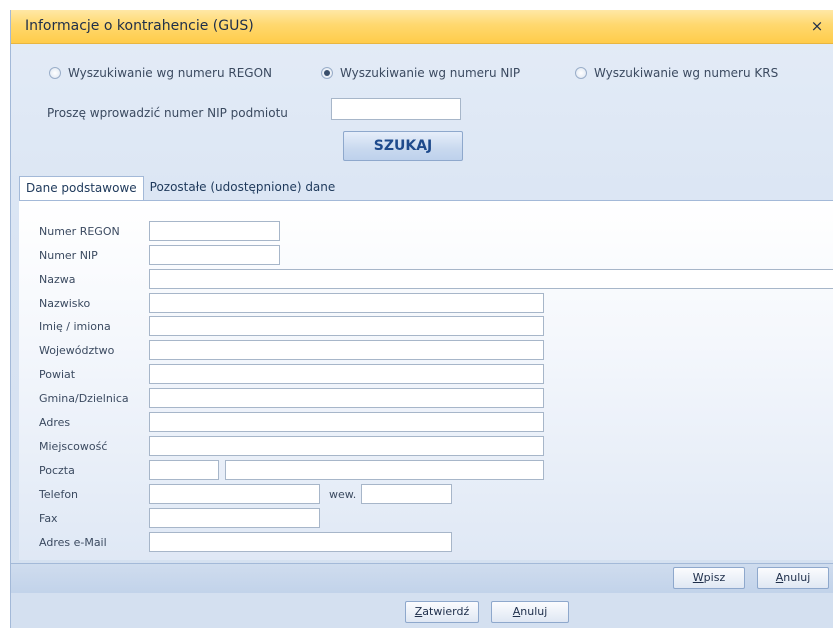 This screenshot has height=628, width=833. Describe the element at coordinates (300, 542) in the screenshot. I see `email-field` at that location.